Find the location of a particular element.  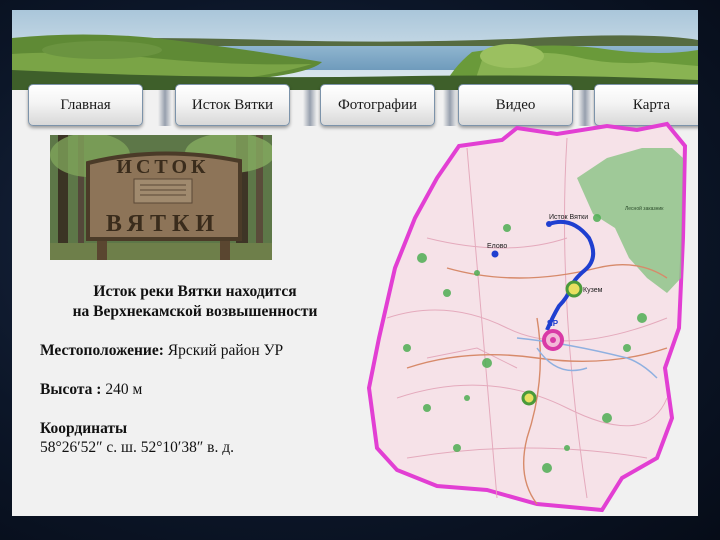

location-value: Ярский район УР is located at coordinates (225, 350).